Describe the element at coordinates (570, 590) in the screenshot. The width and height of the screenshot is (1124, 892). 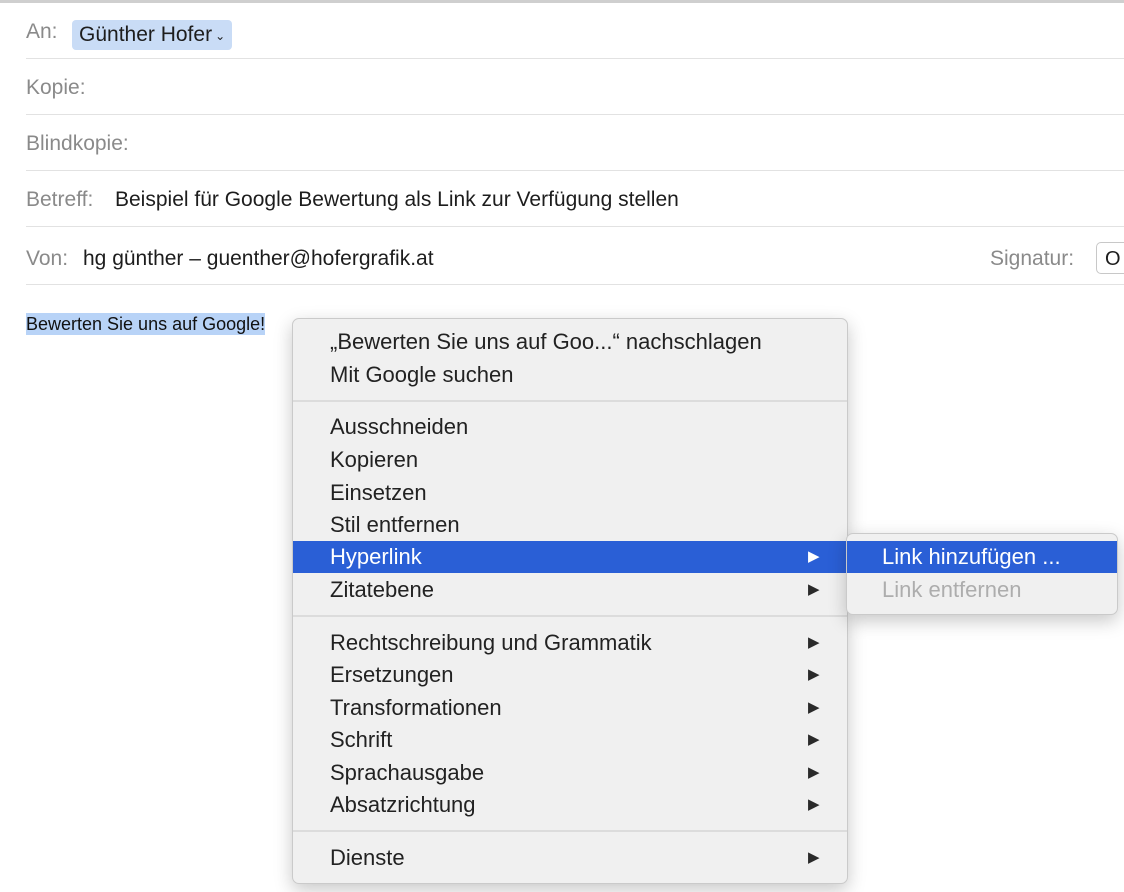
I see `menu-item-quote-level: Zitatebene ▶` at that location.